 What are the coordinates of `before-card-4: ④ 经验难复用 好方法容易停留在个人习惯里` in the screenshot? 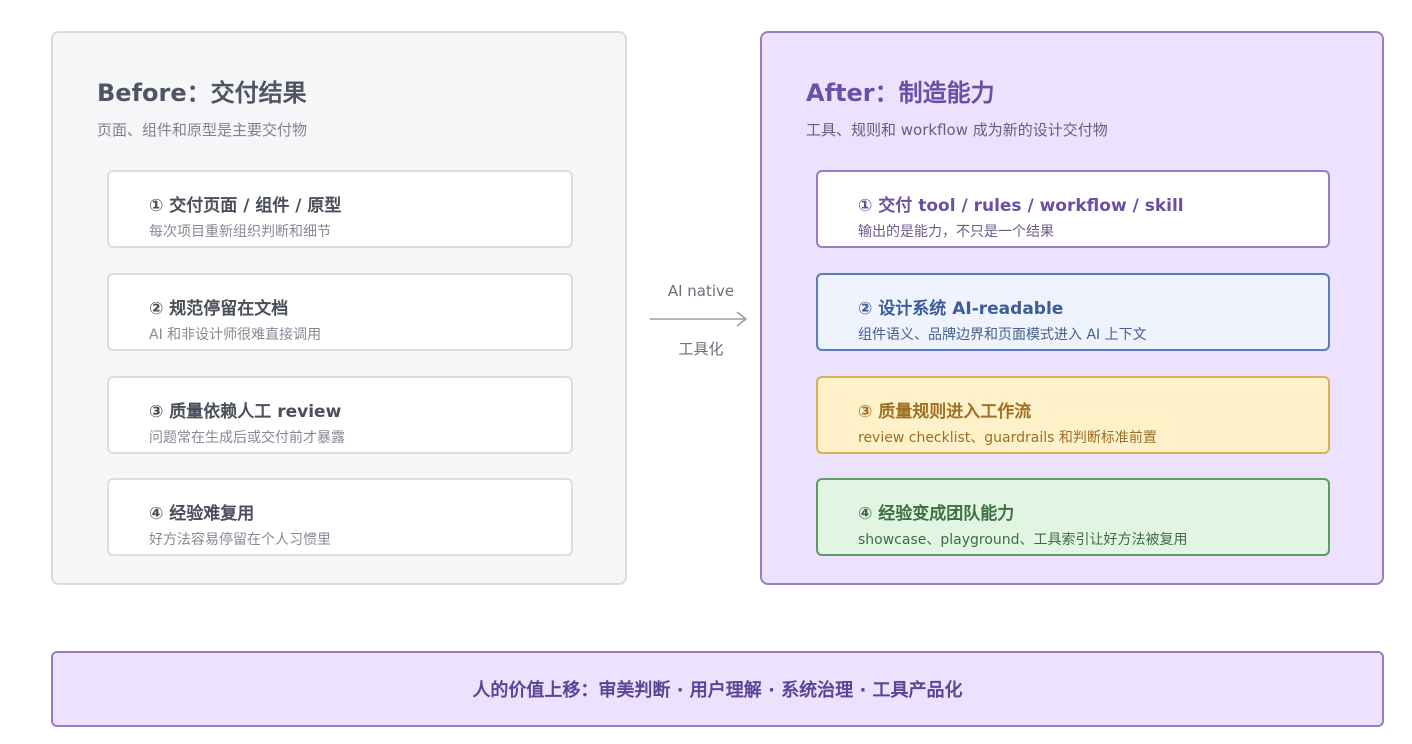 It's located at (340, 517).